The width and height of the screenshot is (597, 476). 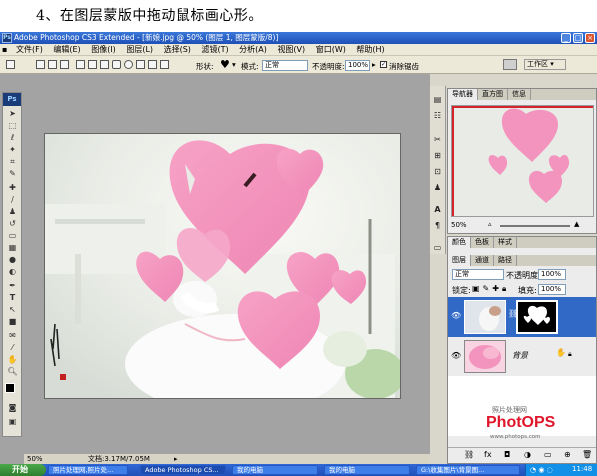 I want to click on blend-mode-select: 正常, so click(x=478, y=274).